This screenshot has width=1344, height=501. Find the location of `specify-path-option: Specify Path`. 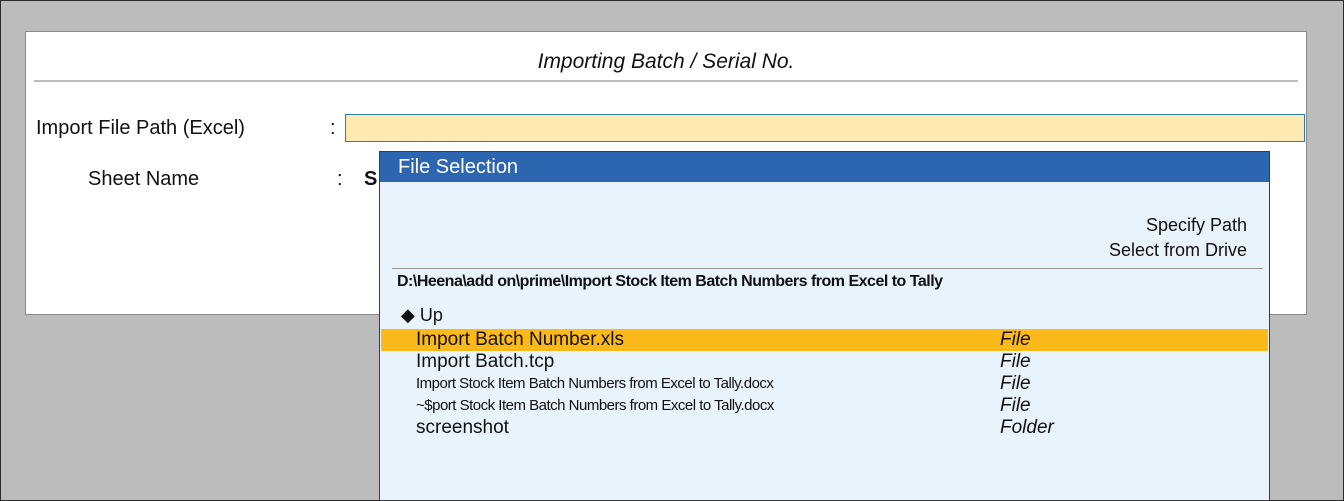

specify-path-option: Specify Path is located at coordinates (1196, 225).